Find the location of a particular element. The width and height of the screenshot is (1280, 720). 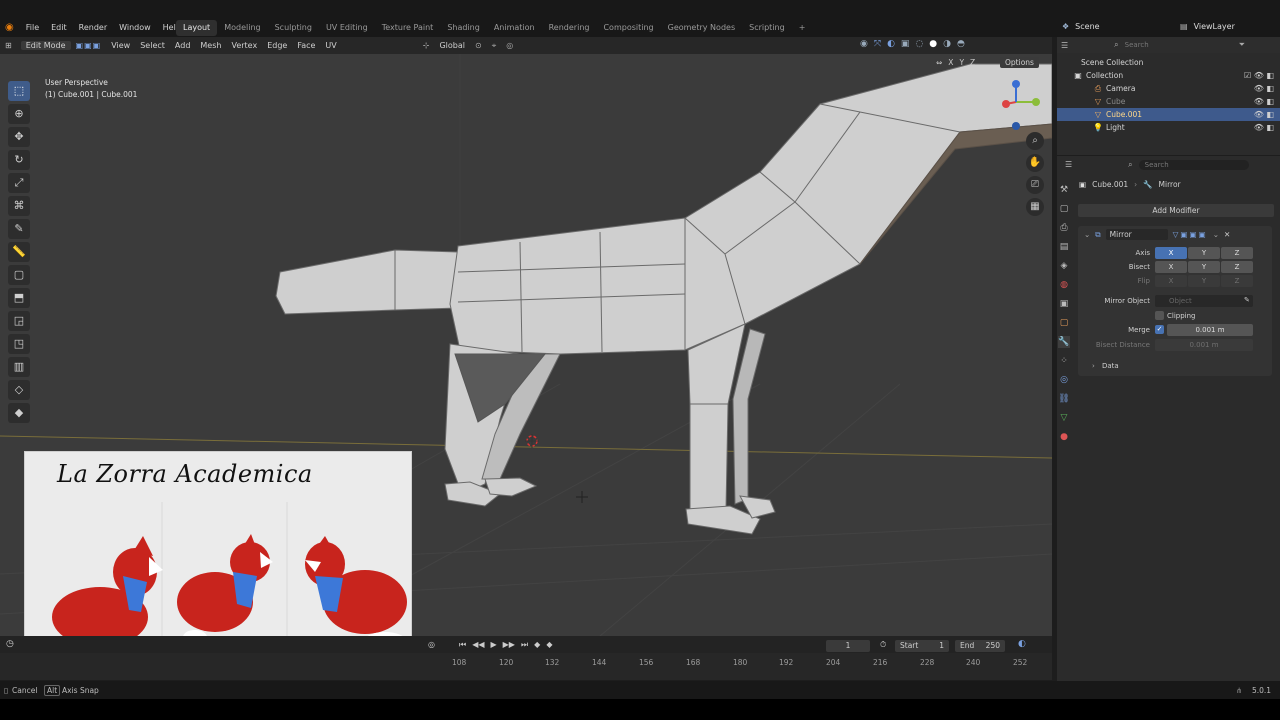

properties-search-input: Search is located at coordinates (1193, 164).